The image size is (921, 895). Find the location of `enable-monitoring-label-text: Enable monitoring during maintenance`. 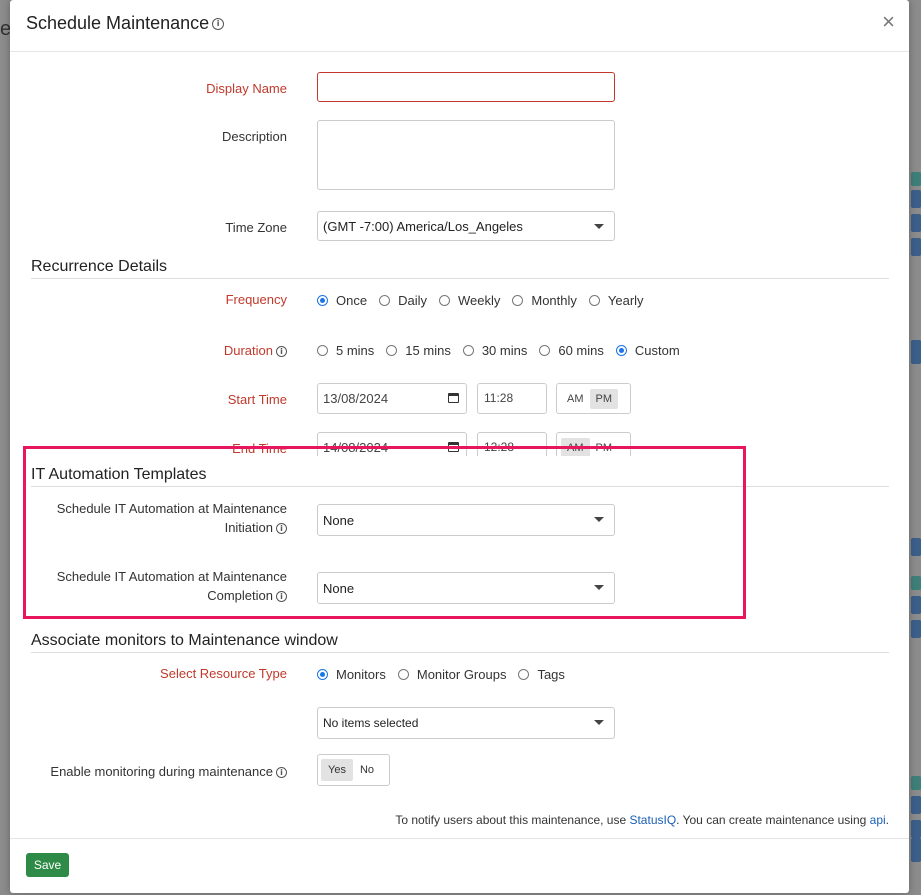

enable-monitoring-label-text: Enable monitoring during maintenance is located at coordinates (161, 771).